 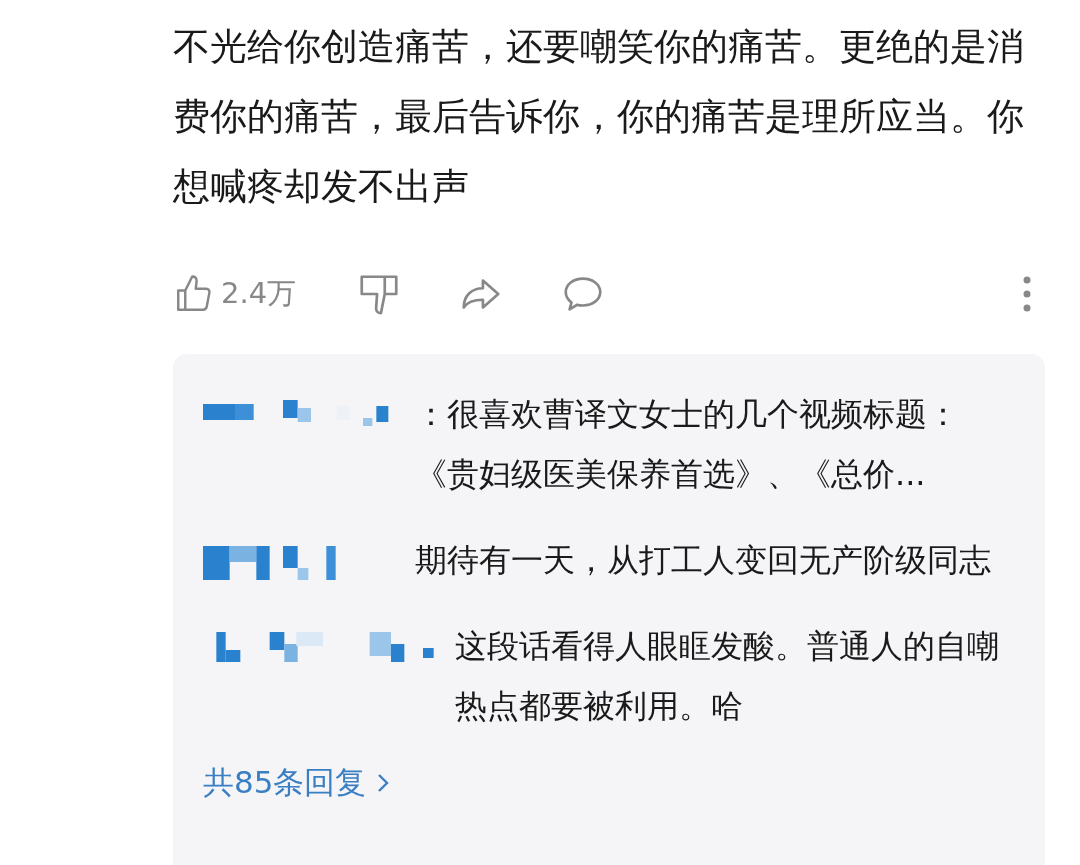 What do you see at coordinates (703, 560) in the screenshot?
I see `reply-text: 期待有一天，从打工人变回无产阶级同志` at bounding box center [703, 560].